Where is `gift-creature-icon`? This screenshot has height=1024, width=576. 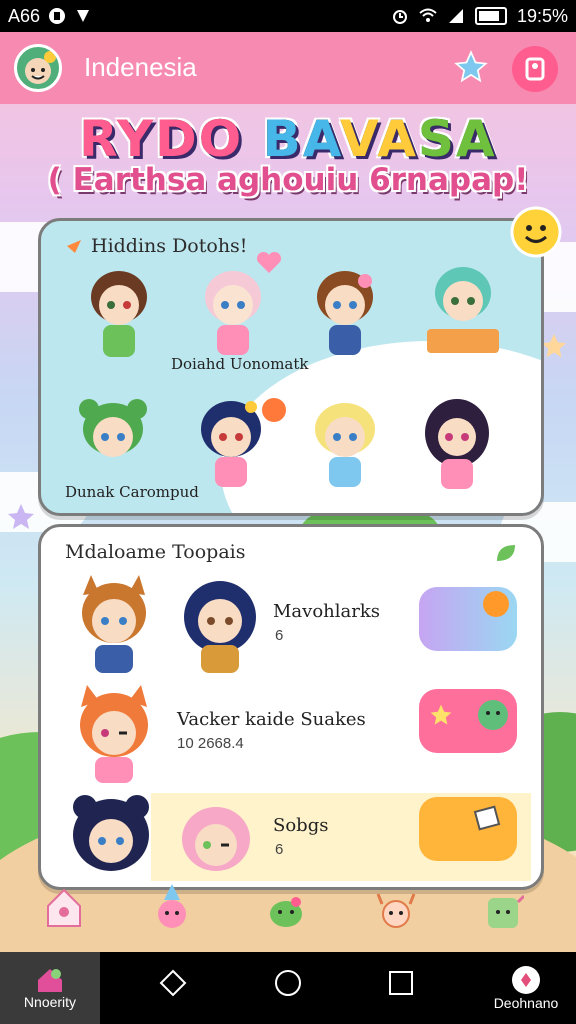 gift-creature-icon is located at coordinates (506, 911).